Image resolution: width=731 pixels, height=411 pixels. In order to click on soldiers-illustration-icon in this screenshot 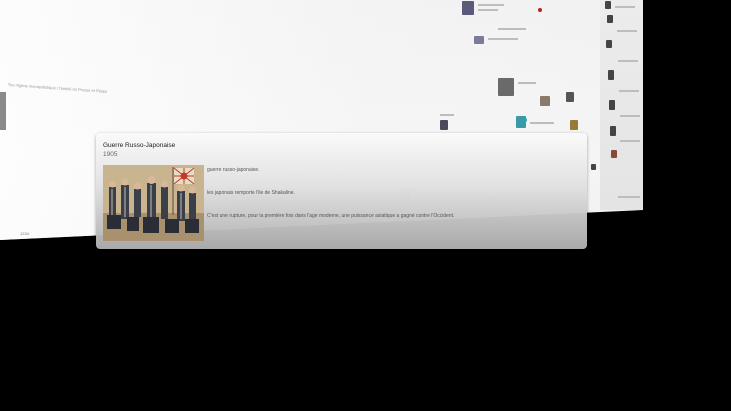, I will do `click(153, 203)`.